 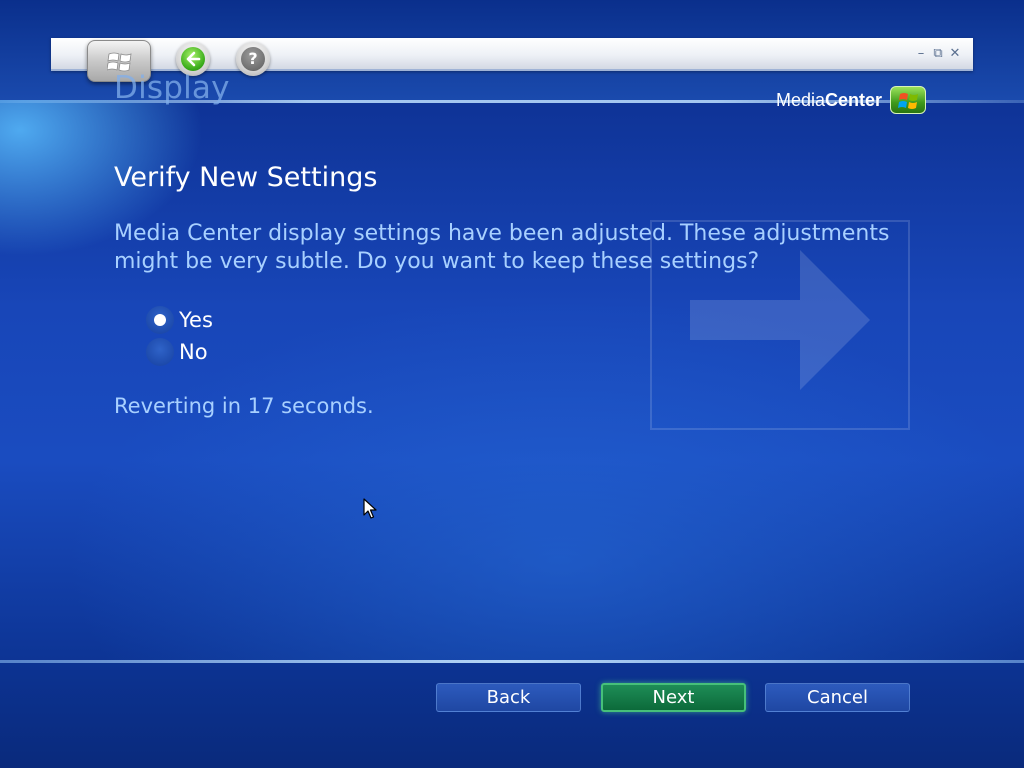 I want to click on cancel-button: Cancel, so click(x=837, y=697).